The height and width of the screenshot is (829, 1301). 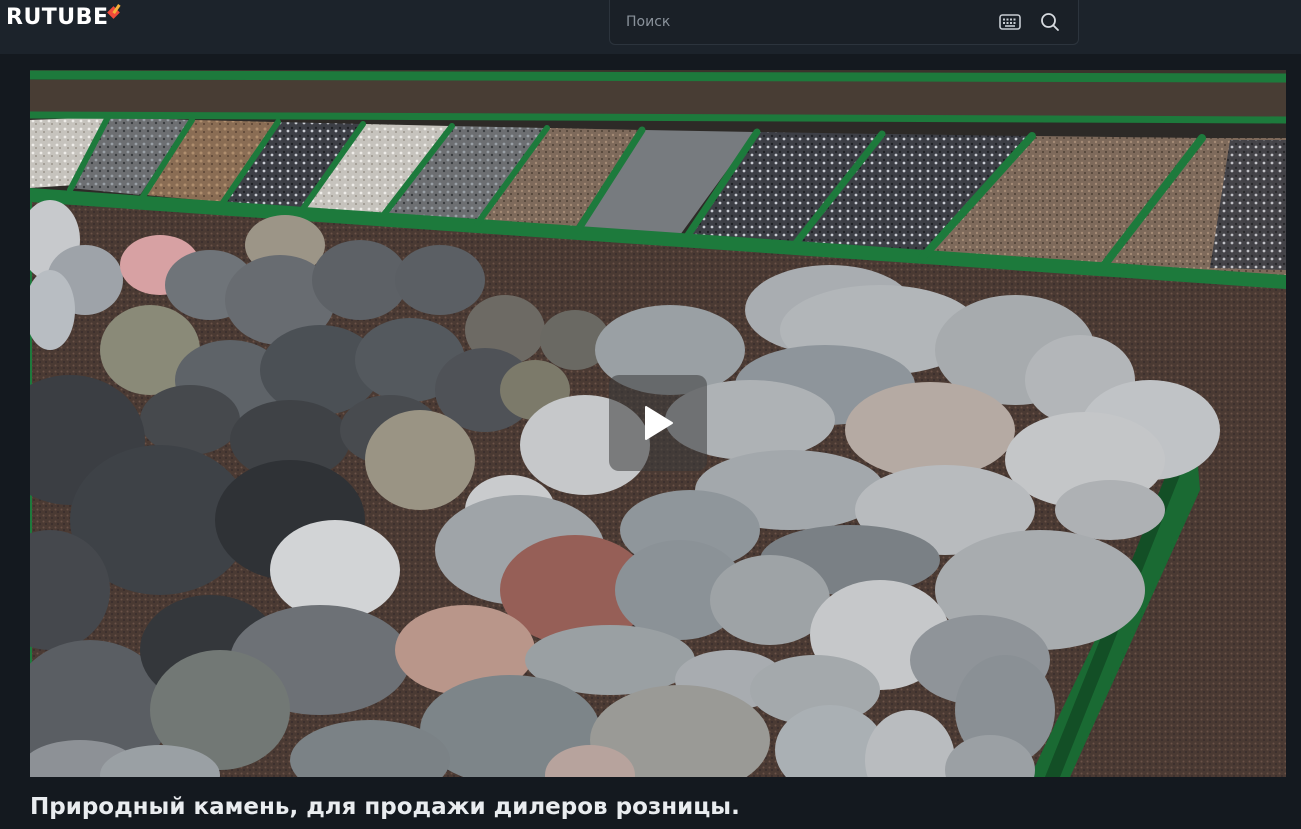 I want to click on top-bar: RUTUBE, so click(x=650, y=27).